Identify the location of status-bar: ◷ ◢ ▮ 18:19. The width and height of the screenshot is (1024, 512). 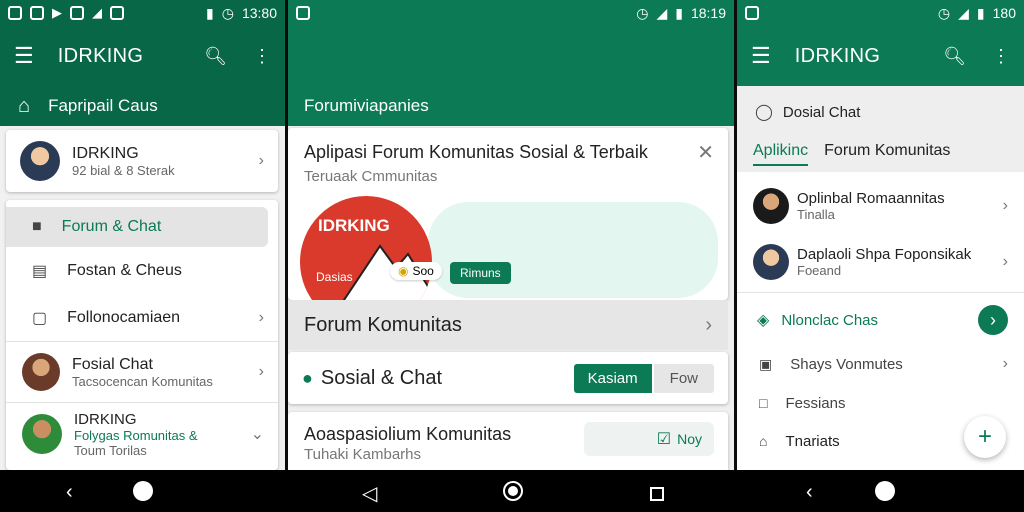
(511, 13).